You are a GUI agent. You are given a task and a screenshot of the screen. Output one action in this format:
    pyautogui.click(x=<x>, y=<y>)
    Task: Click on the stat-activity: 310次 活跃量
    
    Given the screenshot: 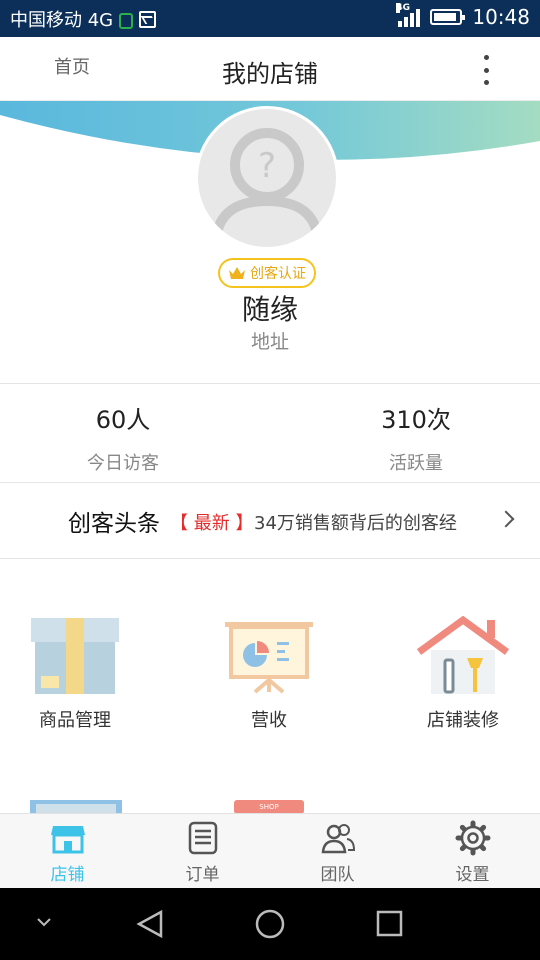 What is the action you would take?
    pyautogui.click(x=416, y=437)
    